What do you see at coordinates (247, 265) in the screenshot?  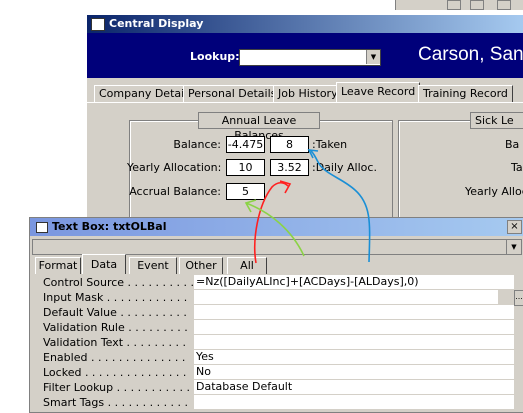 I see `tab-all: All` at bounding box center [247, 265].